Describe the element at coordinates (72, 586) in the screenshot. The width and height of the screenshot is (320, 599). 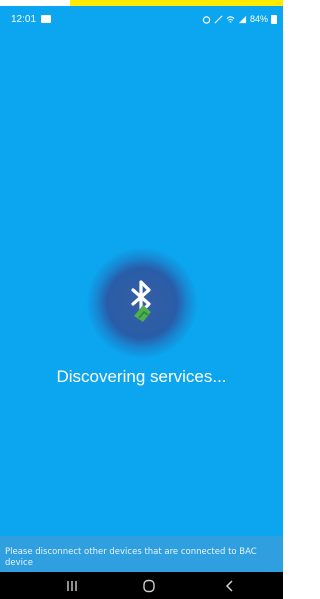
I see `recents-icon` at that location.